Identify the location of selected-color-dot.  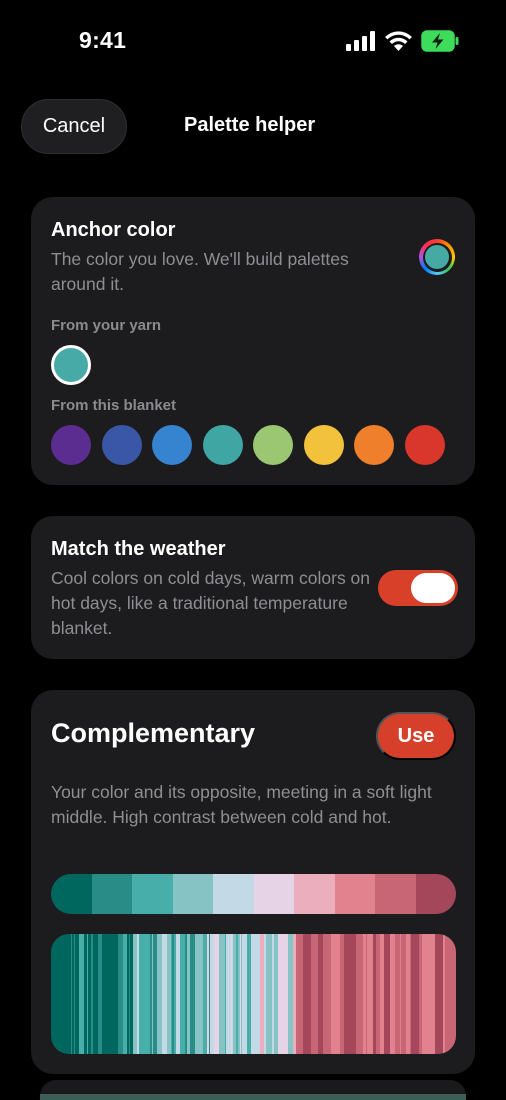
(437, 257).